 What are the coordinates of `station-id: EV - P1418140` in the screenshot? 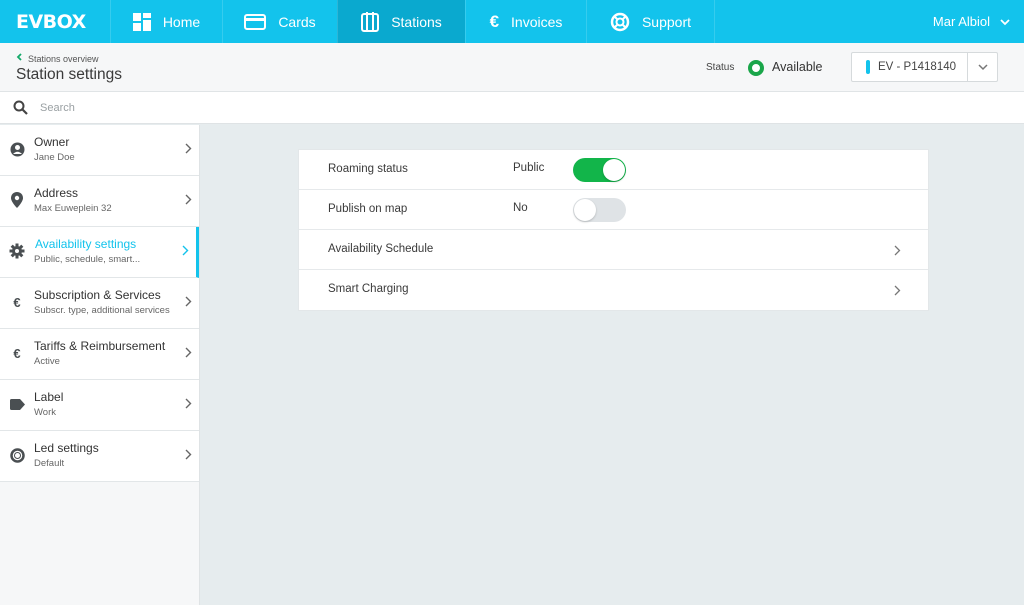 It's located at (917, 67).